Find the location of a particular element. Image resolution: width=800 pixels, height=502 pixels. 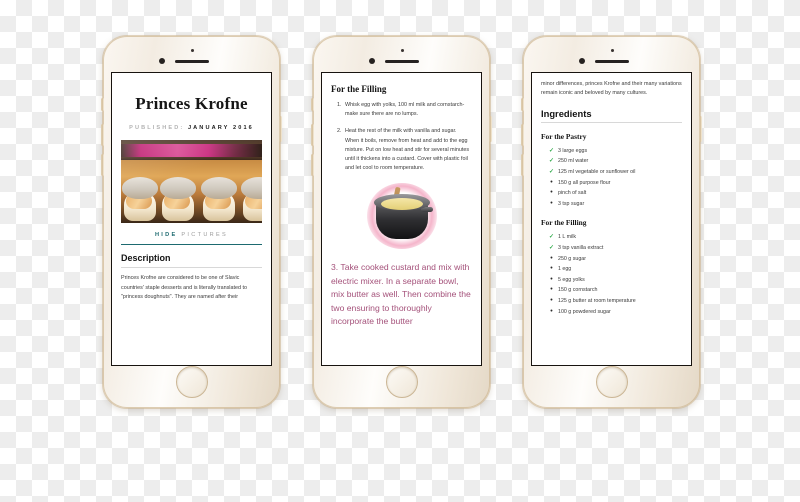

ingredient-label: 100 g powdered sugar is located at coordinates (584, 311).